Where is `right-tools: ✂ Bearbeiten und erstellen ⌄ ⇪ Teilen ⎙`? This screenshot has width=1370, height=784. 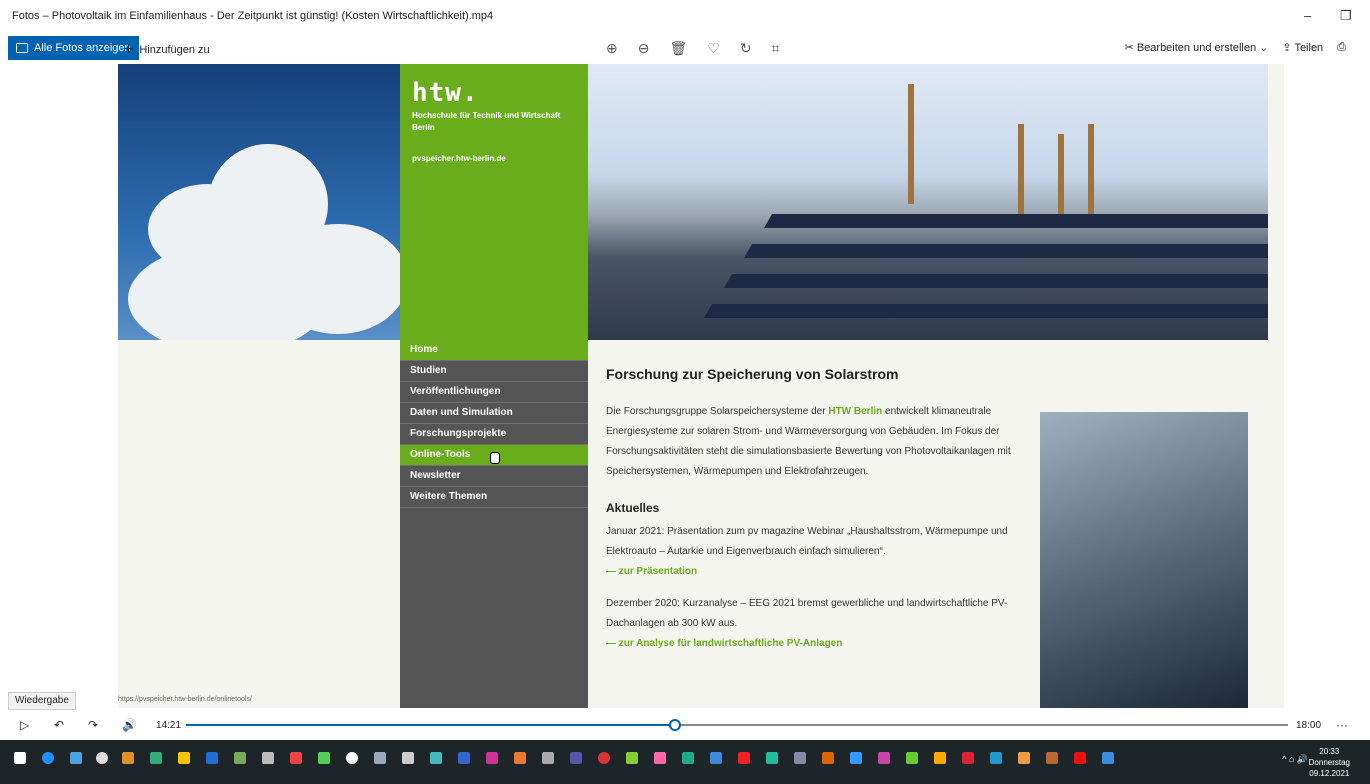 right-tools: ✂ Bearbeiten und erstellen ⌄ ⇪ Teilen ⎙ is located at coordinates (1235, 47).